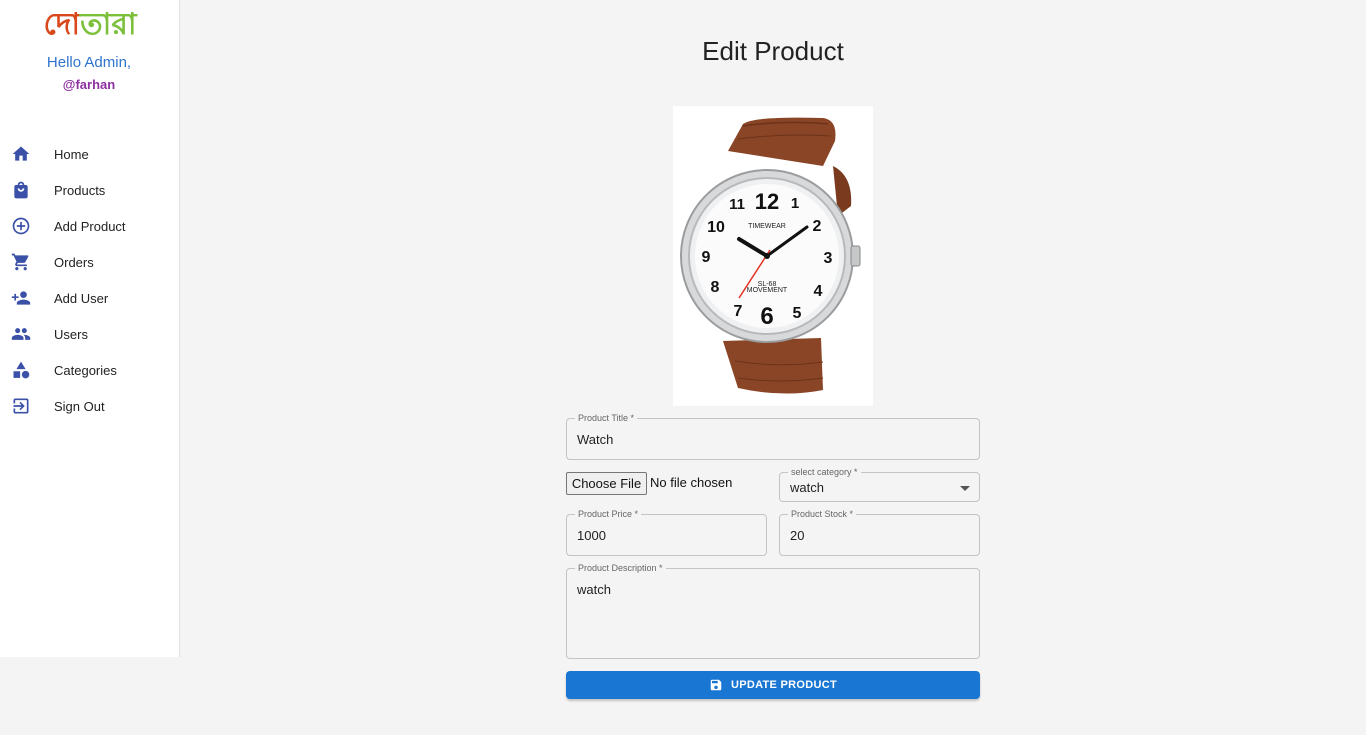  I want to click on product-stock-field: Product Stock * 20, so click(879, 532).